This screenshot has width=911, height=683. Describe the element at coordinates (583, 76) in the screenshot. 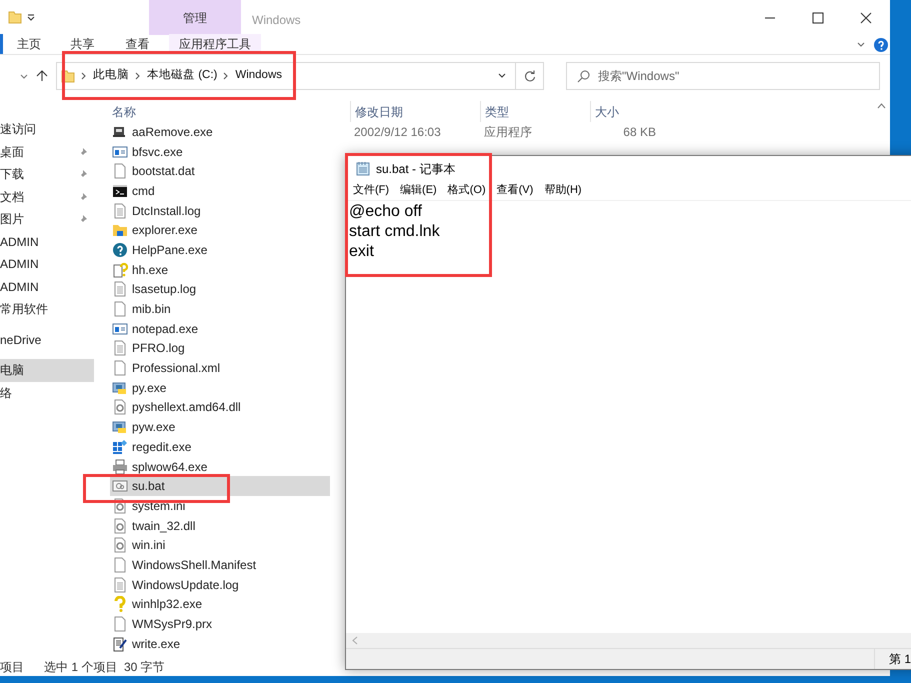

I see `search-icon` at that location.